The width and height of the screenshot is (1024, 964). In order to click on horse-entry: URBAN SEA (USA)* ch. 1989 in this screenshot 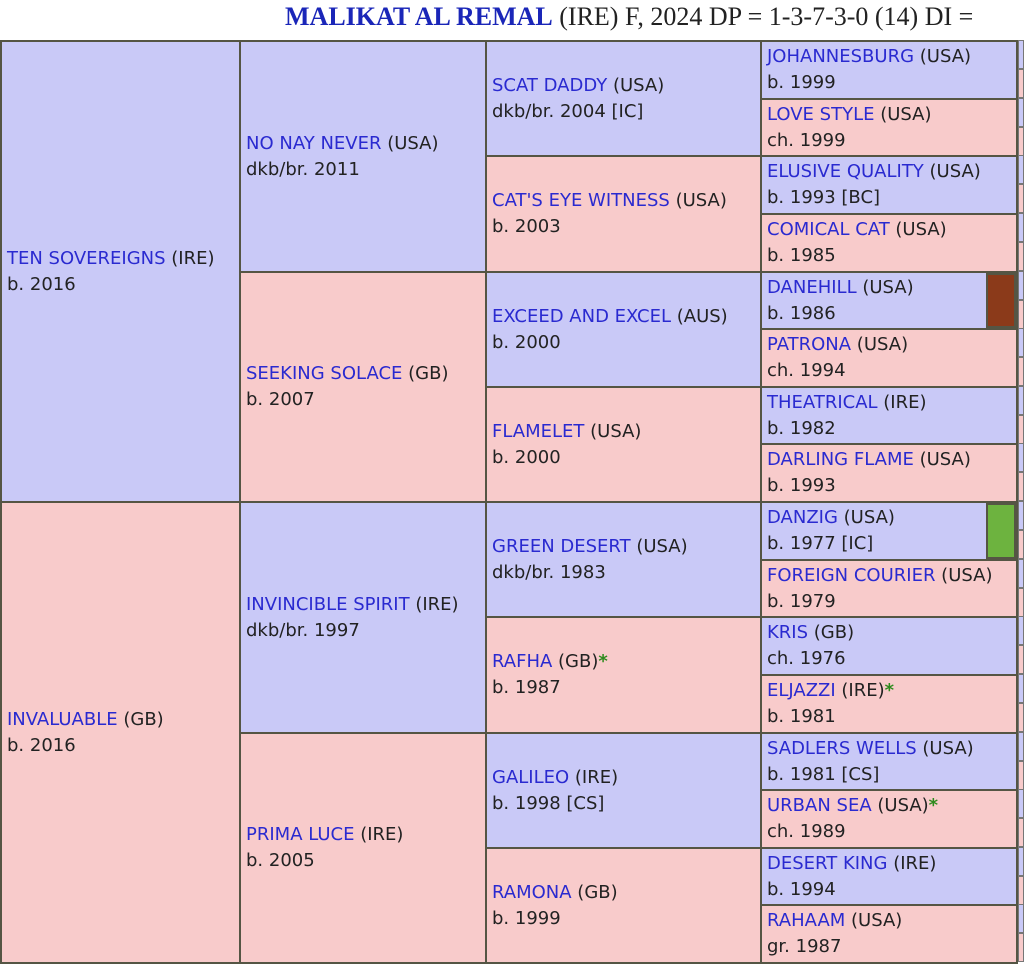, I will do `click(889, 818)`.